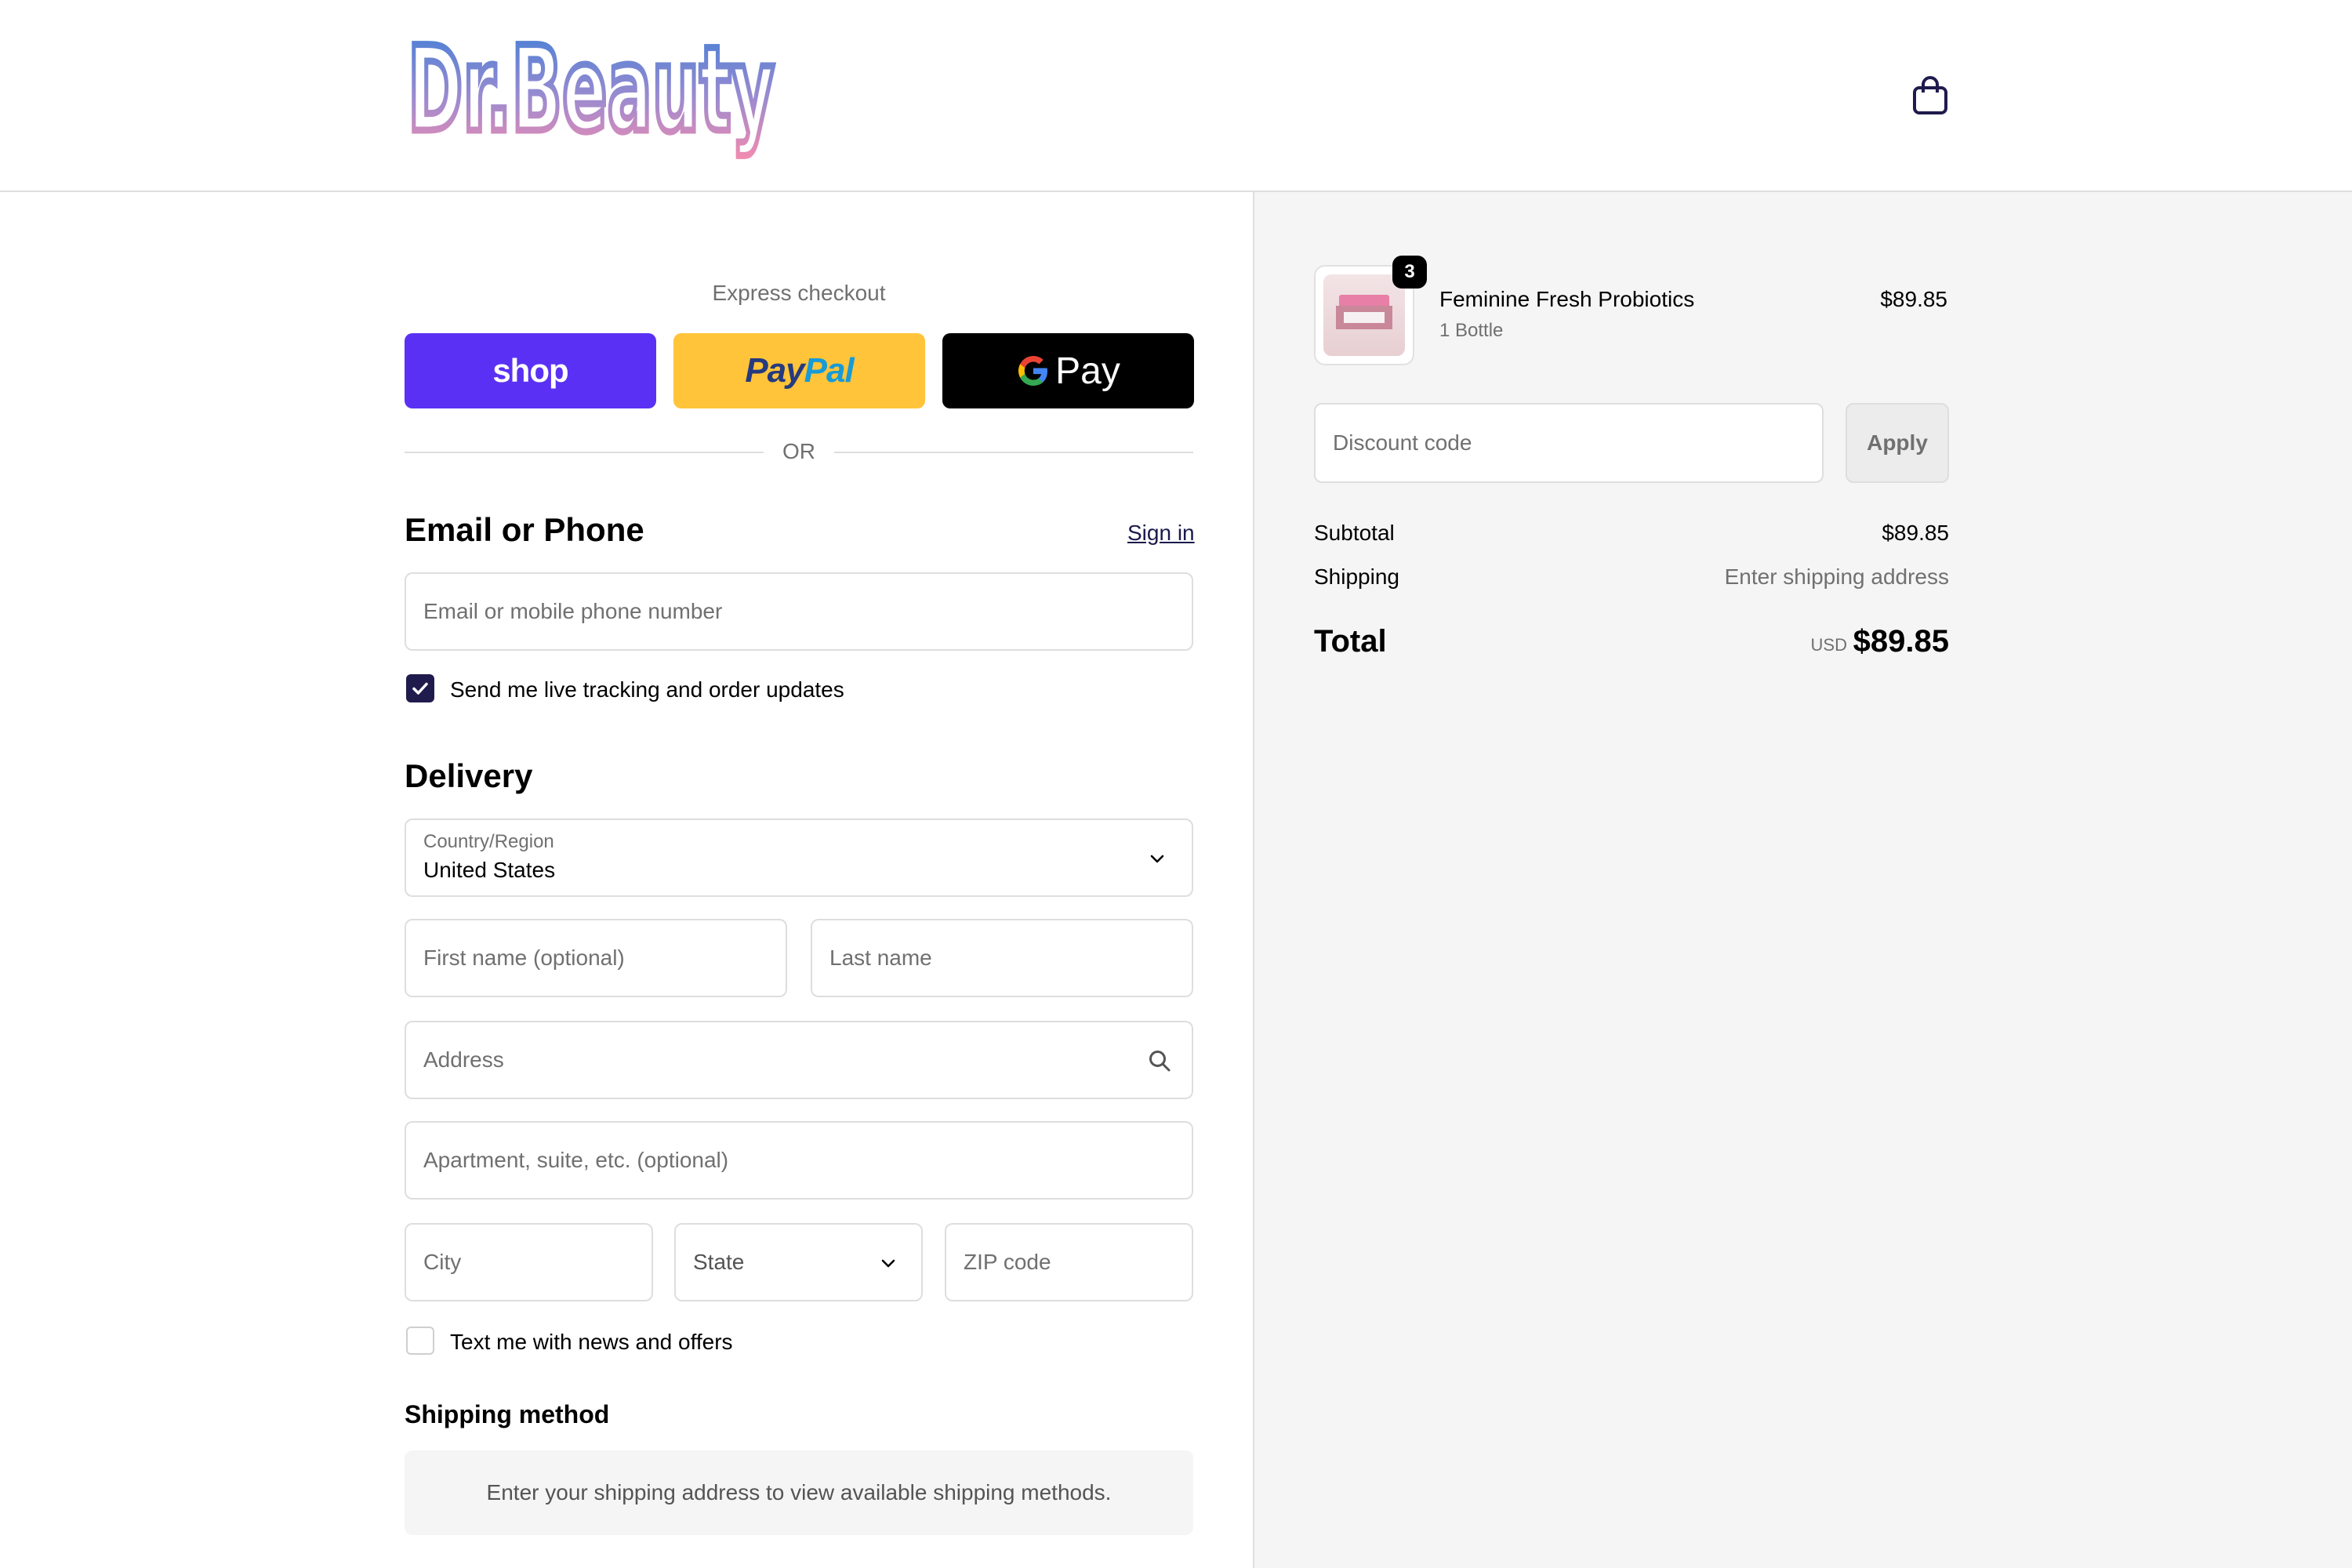  Describe the element at coordinates (591, 94) in the screenshot. I see `svg-text: Dr.Beauty` at that location.